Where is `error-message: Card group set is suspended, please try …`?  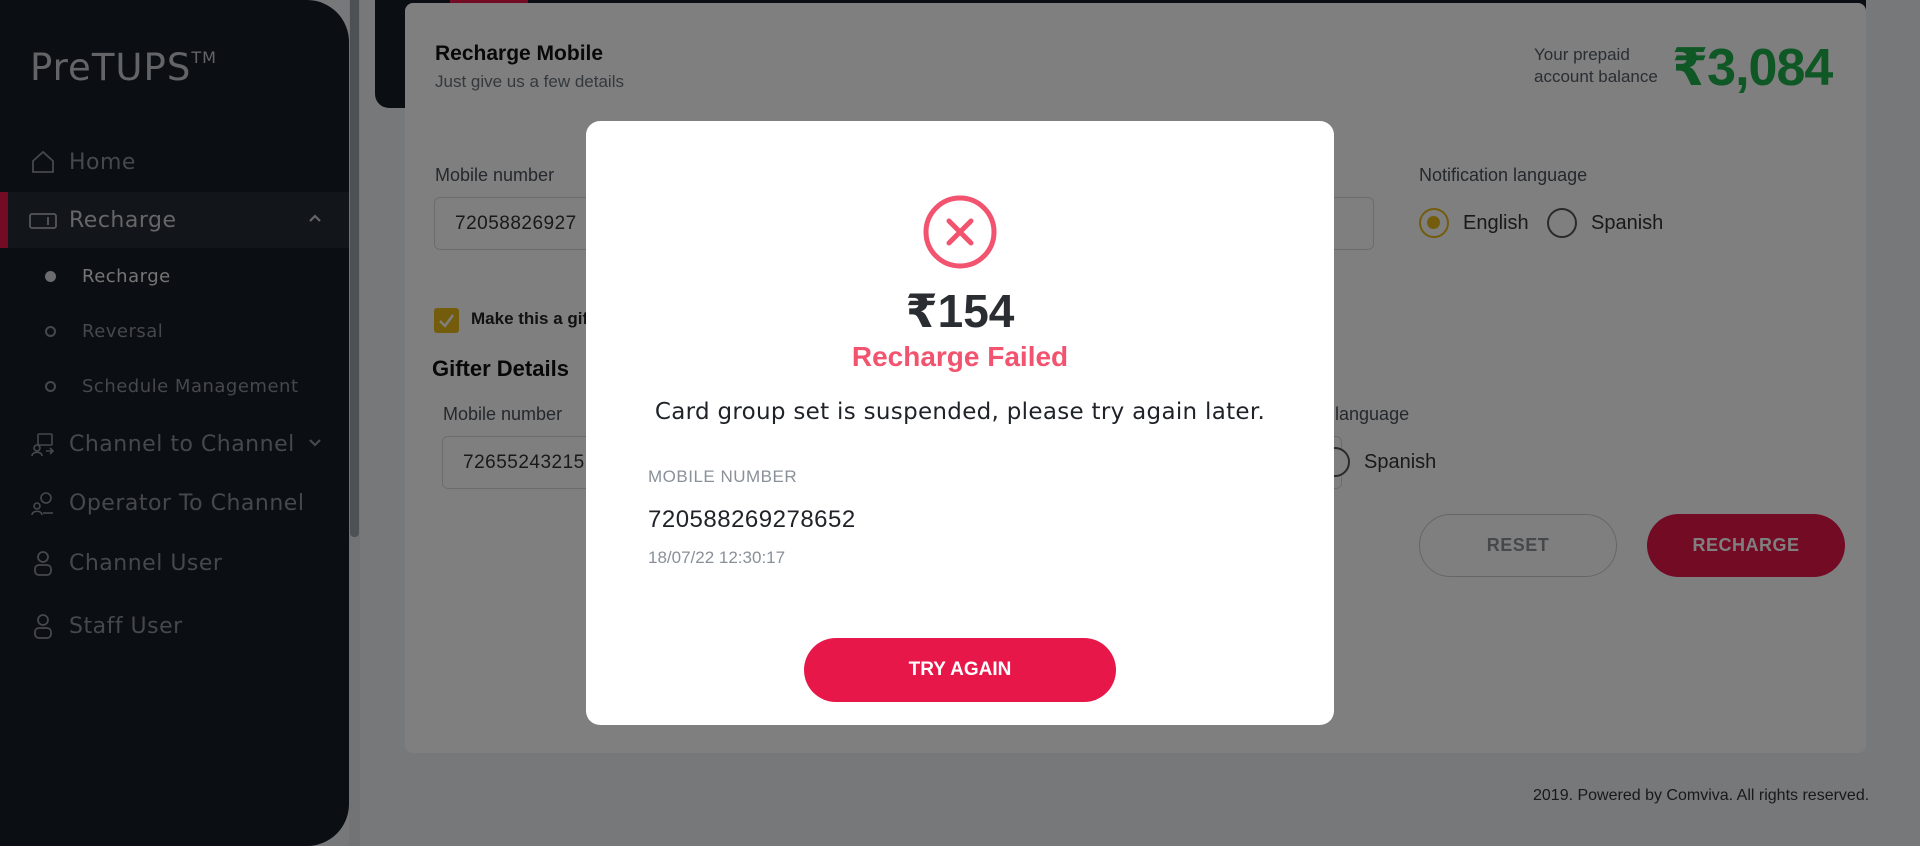
error-message: Card group set is suspended, please try … is located at coordinates (960, 412).